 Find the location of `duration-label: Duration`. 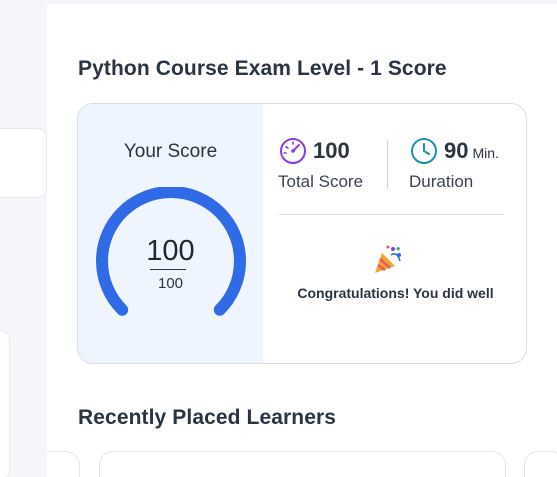

duration-label: Duration is located at coordinates (441, 181).